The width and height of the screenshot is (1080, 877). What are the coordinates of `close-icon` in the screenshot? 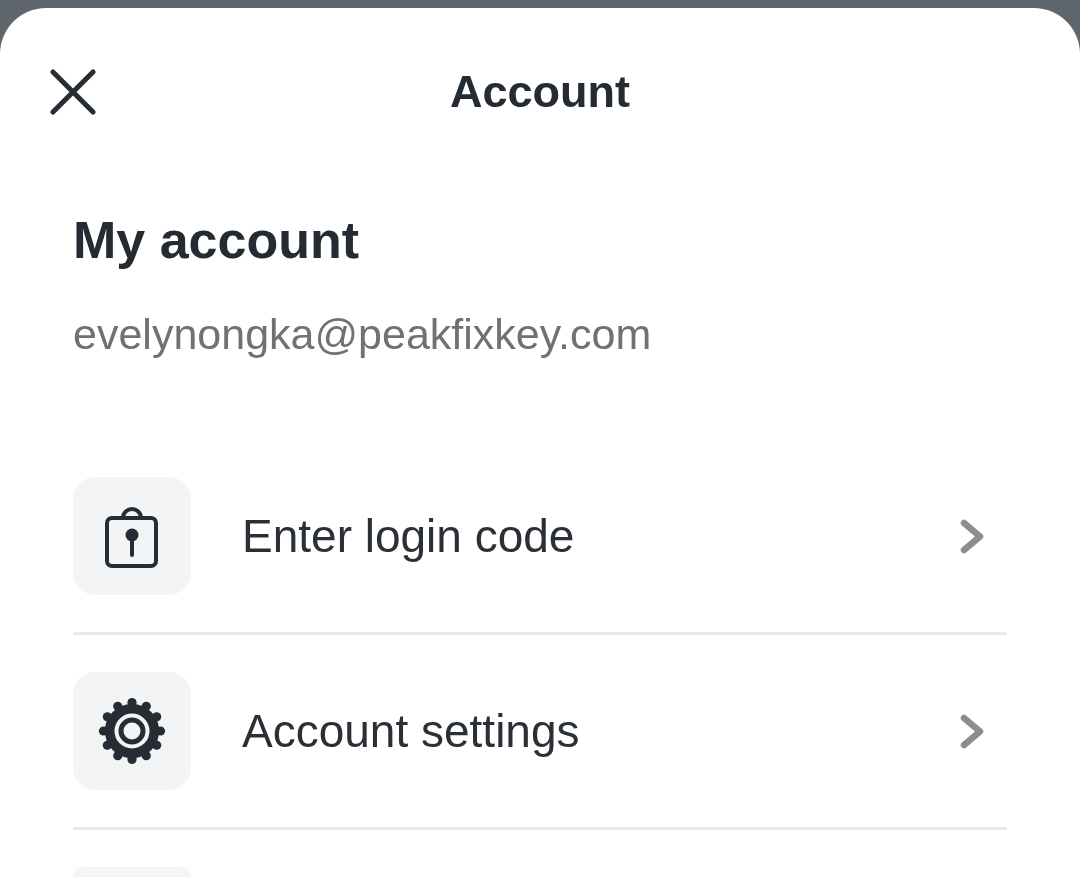 It's located at (73, 92).